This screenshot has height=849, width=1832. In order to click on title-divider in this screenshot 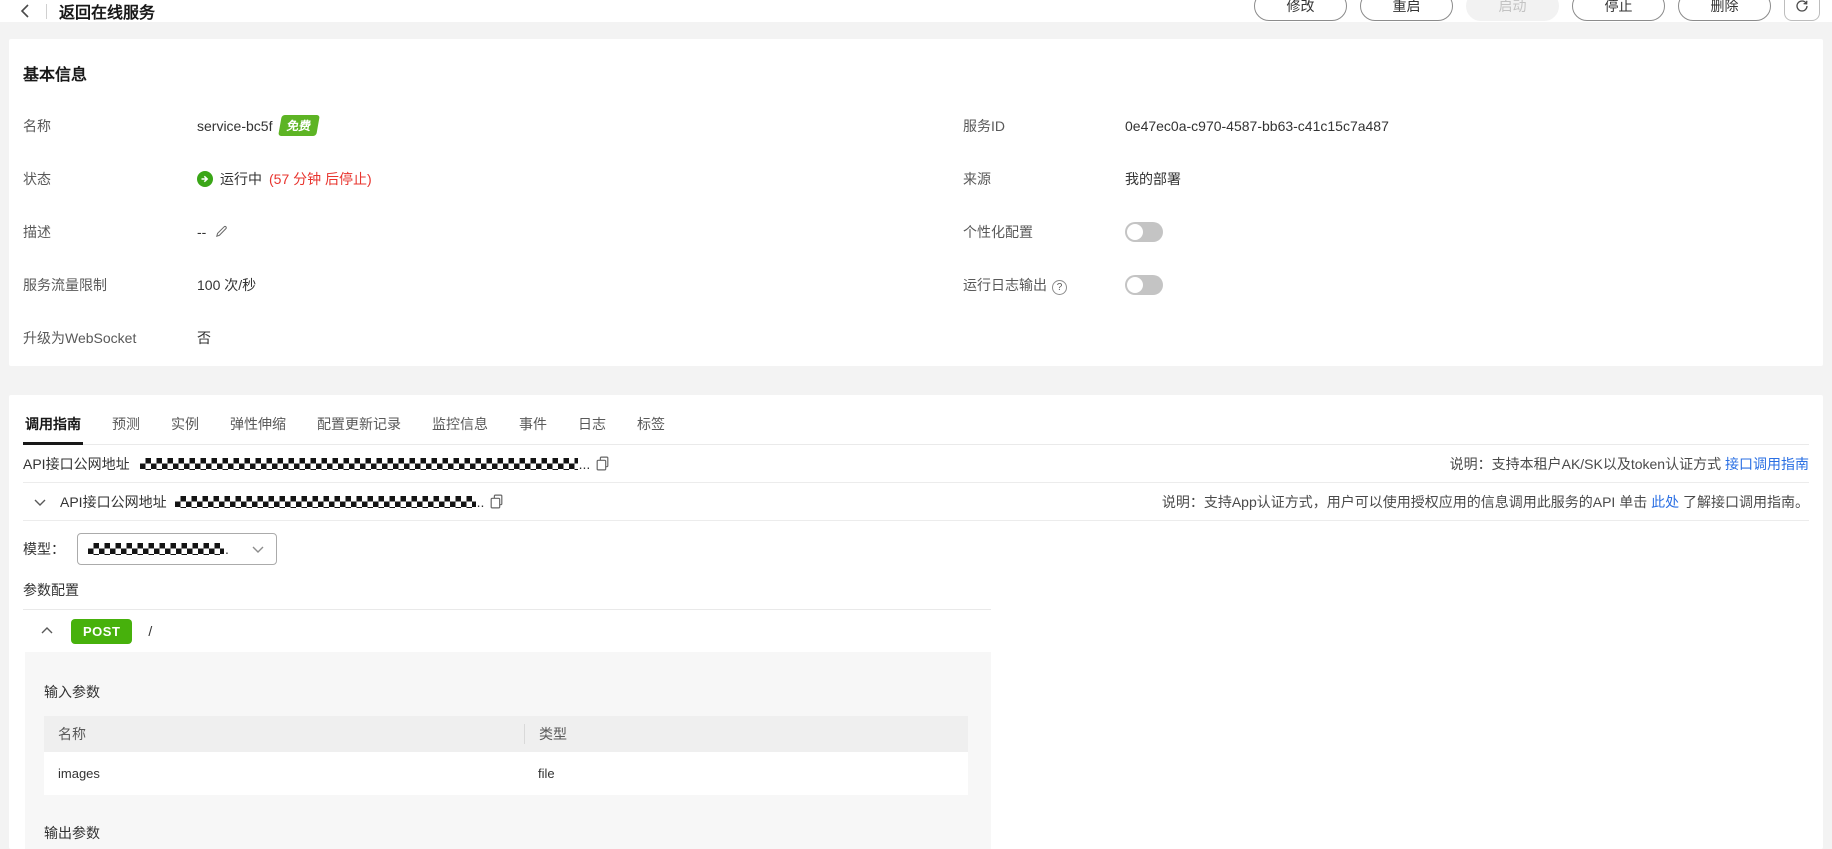, I will do `click(46, 11)`.